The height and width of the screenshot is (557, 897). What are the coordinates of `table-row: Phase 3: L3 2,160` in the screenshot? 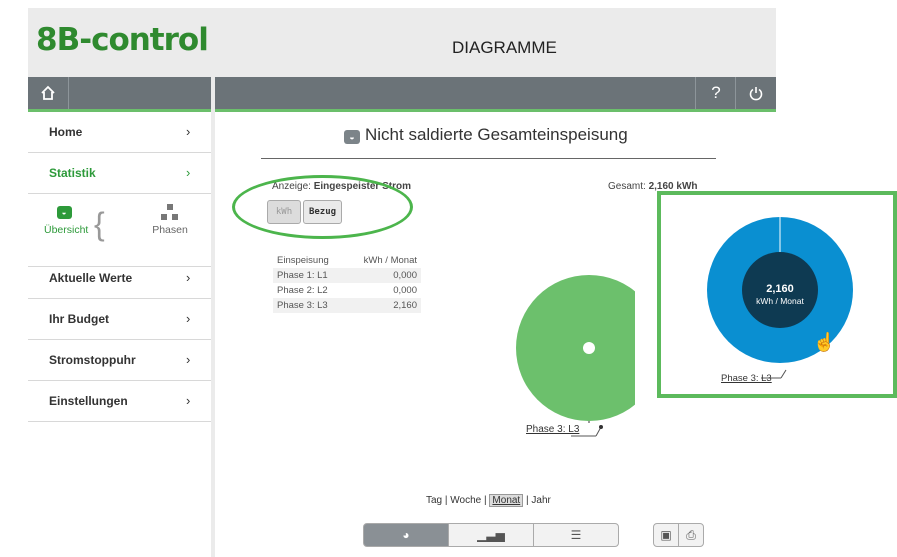 It's located at (347, 305).